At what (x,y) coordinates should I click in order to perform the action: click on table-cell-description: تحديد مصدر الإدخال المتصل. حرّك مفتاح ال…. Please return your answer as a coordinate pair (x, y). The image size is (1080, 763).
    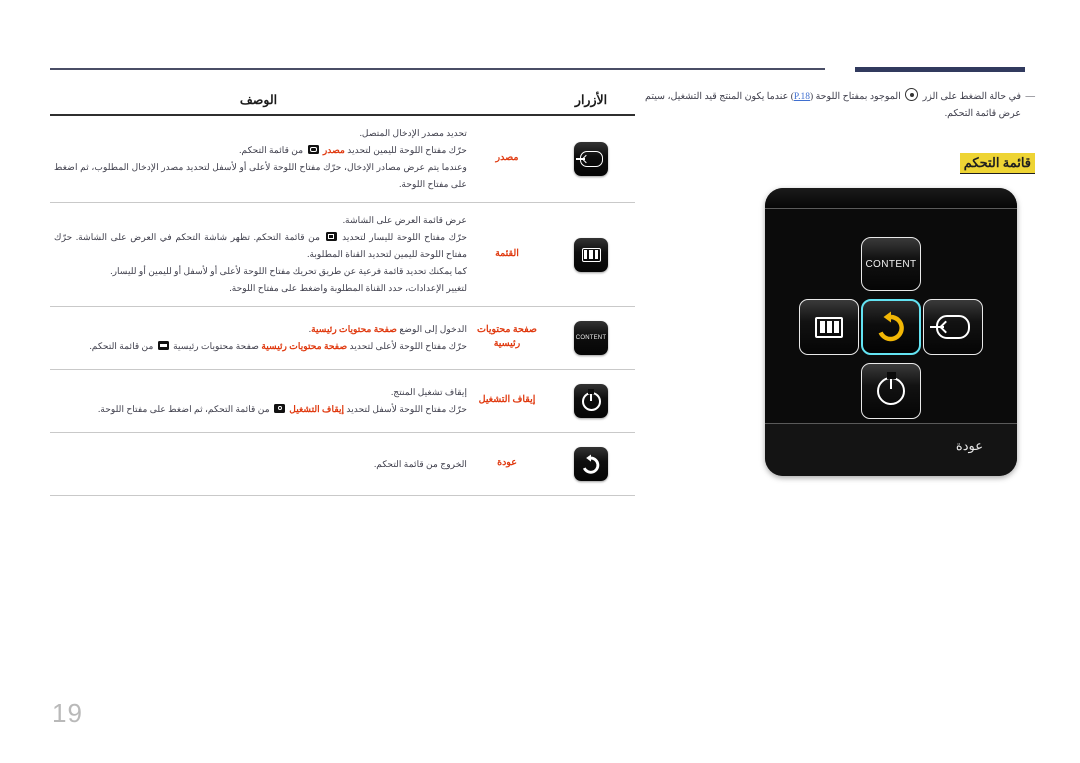
    Looking at the image, I should click on (258, 159).